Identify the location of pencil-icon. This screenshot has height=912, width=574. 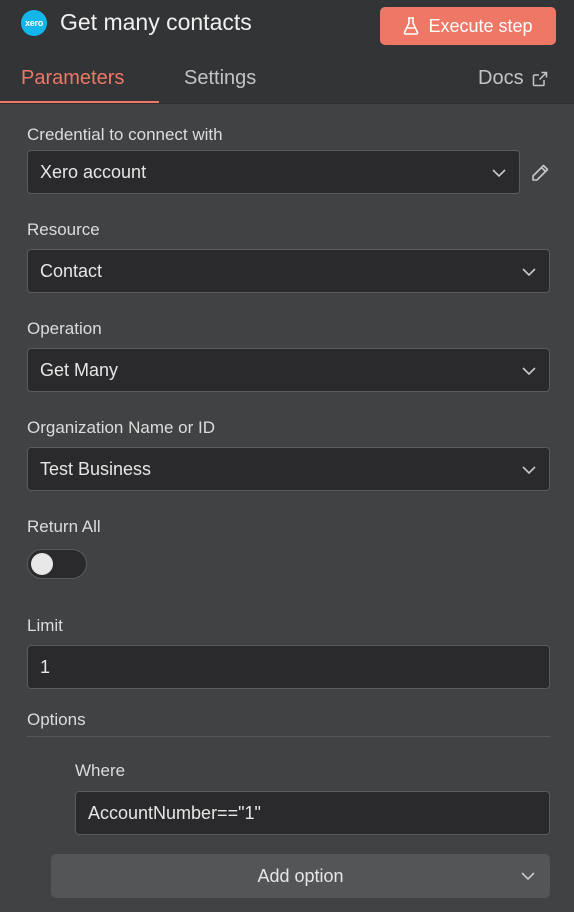
(540, 173).